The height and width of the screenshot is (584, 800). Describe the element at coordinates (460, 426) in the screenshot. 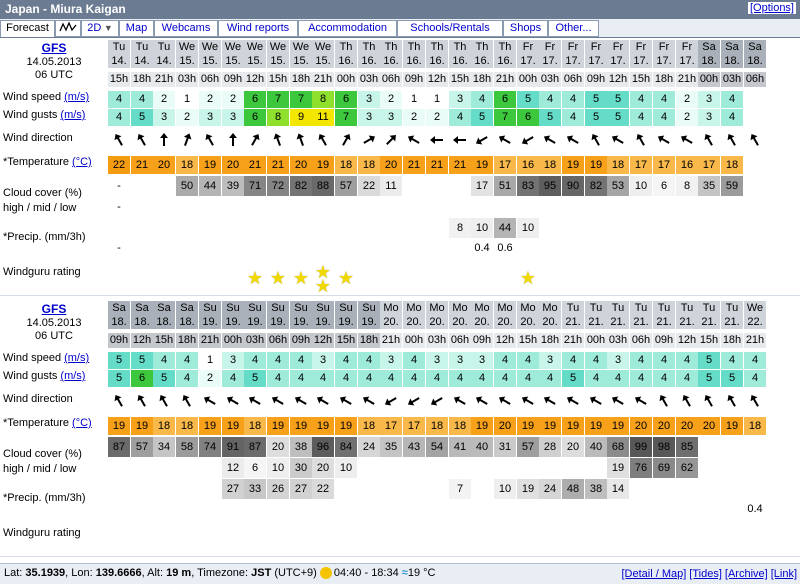

I see `temperature-value: 18` at that location.